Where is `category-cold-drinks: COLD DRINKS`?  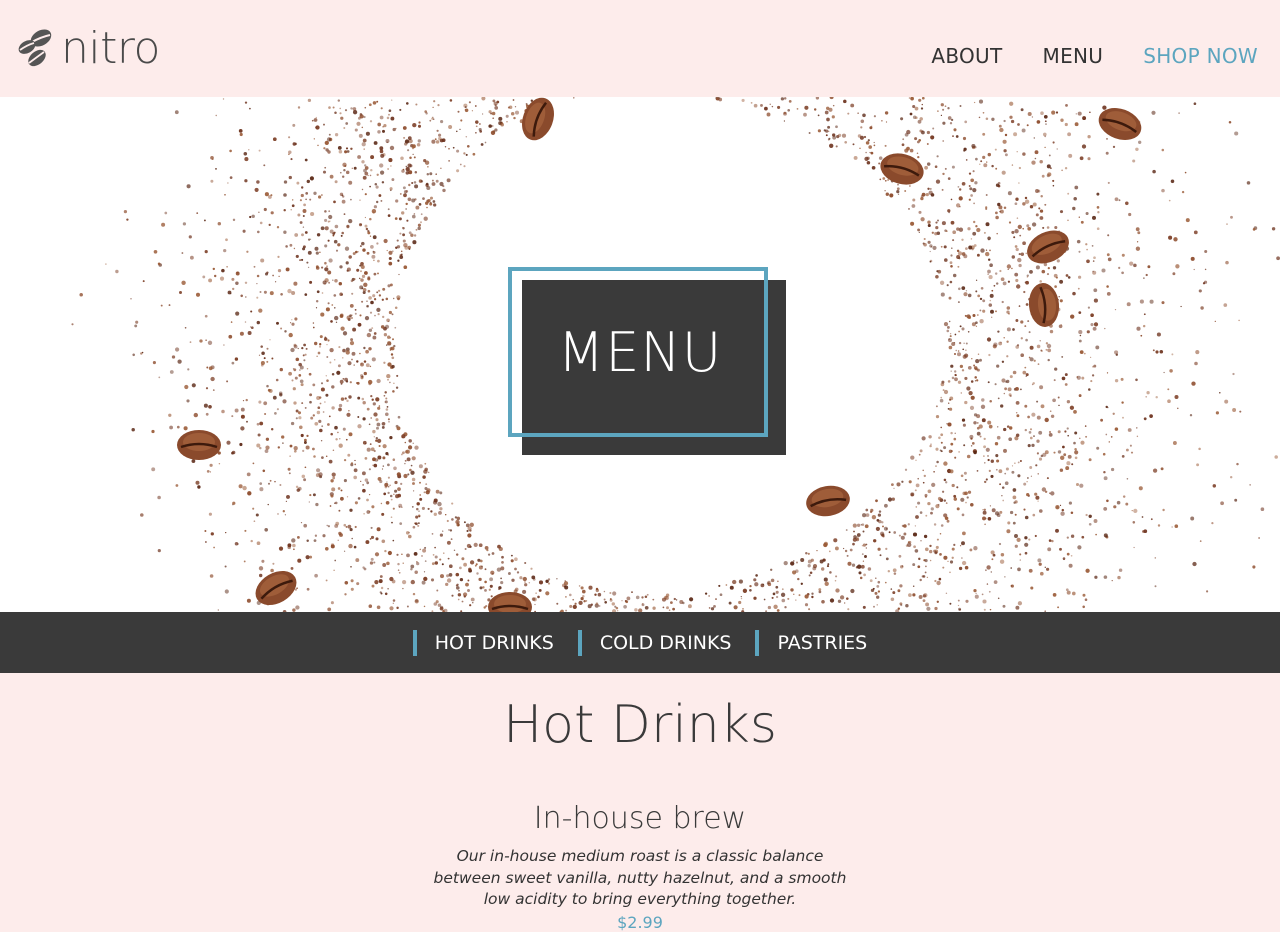
category-cold-drinks: COLD DRINKS is located at coordinates (654, 642).